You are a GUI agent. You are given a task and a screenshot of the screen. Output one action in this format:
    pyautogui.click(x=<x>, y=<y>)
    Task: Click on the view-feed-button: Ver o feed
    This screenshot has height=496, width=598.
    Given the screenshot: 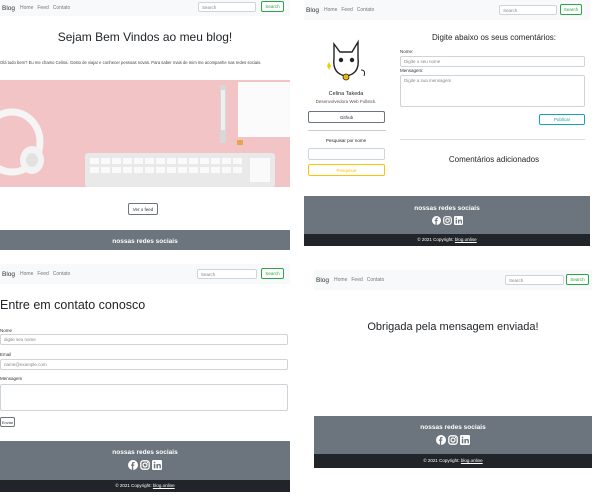 What is the action you would take?
    pyautogui.click(x=143, y=209)
    